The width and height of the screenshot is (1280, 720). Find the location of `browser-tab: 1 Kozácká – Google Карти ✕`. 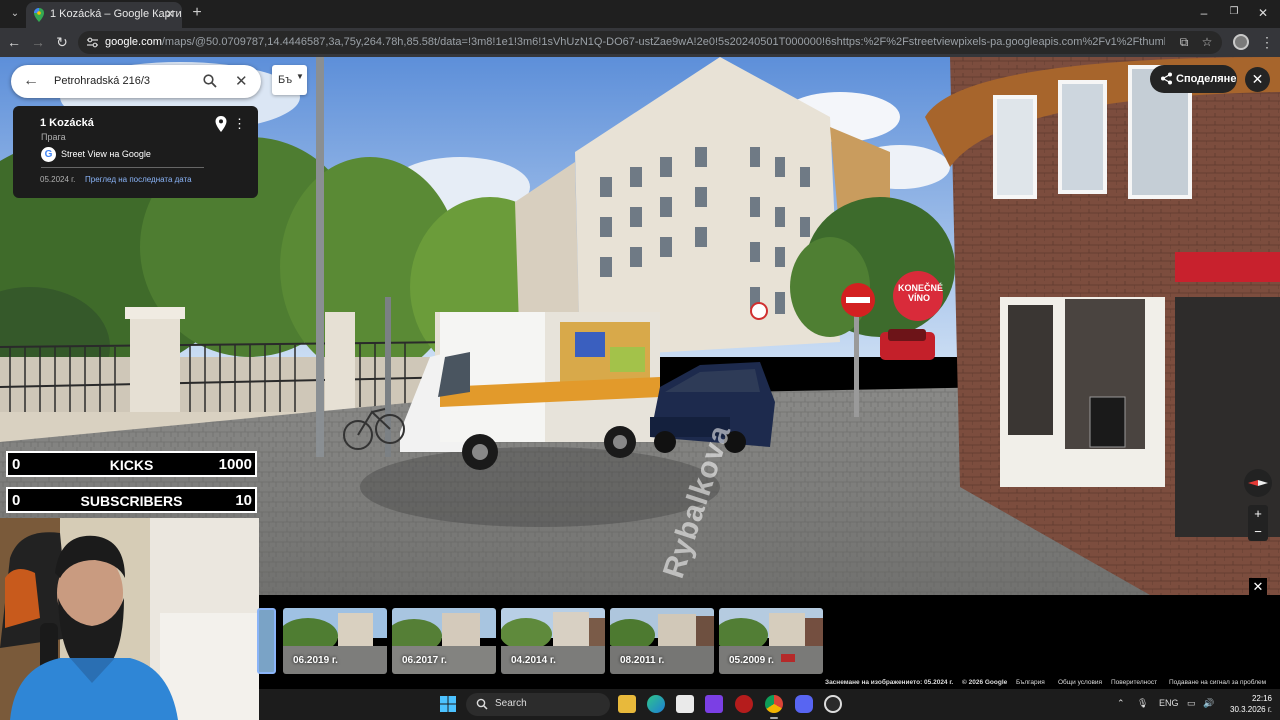

browser-tab: 1 Kozácká – Google Карти ✕ is located at coordinates (104, 15).